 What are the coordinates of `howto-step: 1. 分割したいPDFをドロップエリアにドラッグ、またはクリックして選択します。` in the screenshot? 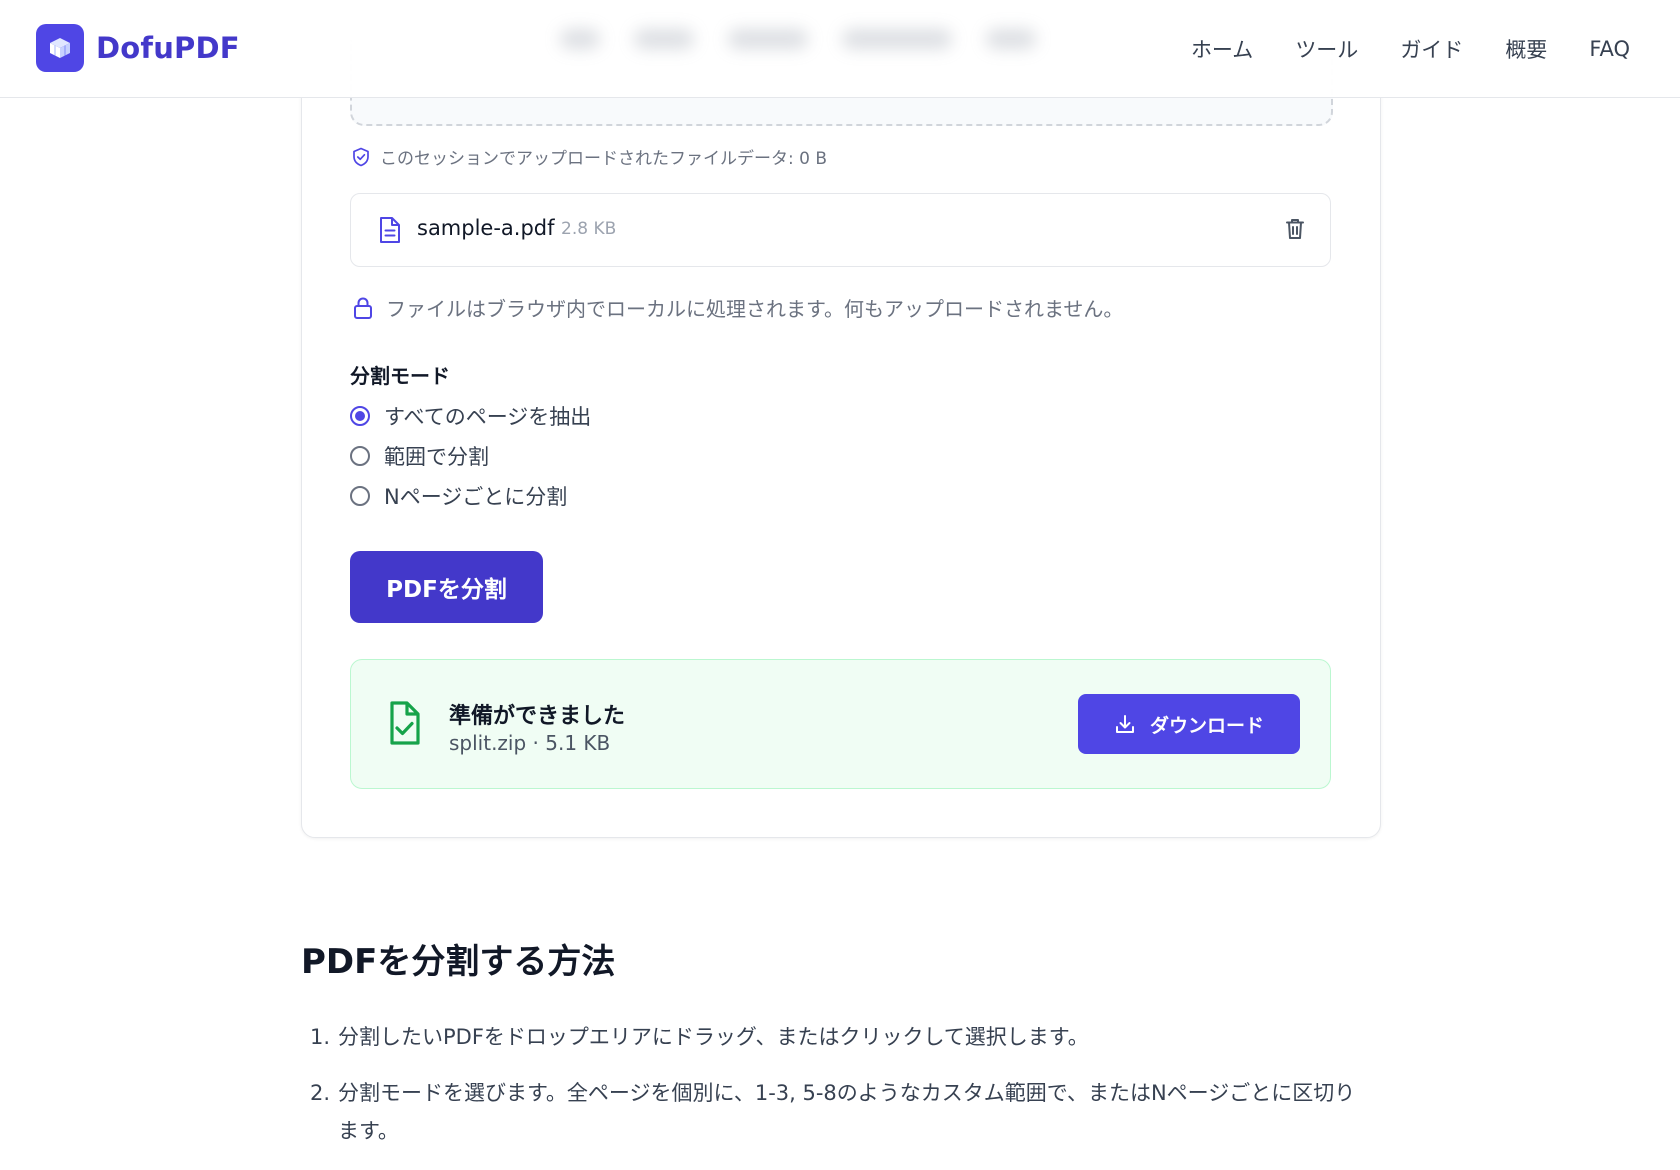 It's located at (840, 1037).